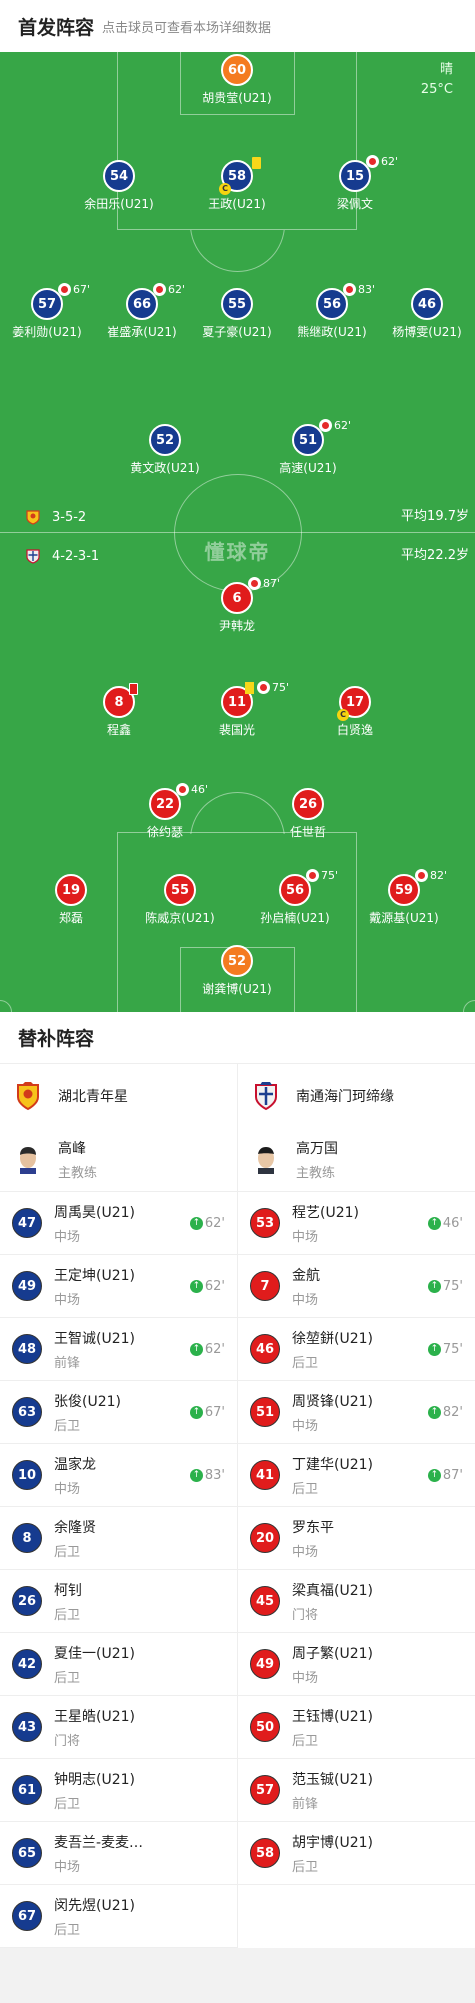  Describe the element at coordinates (295, 897) in the screenshot. I see `pitch-player: 56 75' 孙启楠(U21)` at that location.